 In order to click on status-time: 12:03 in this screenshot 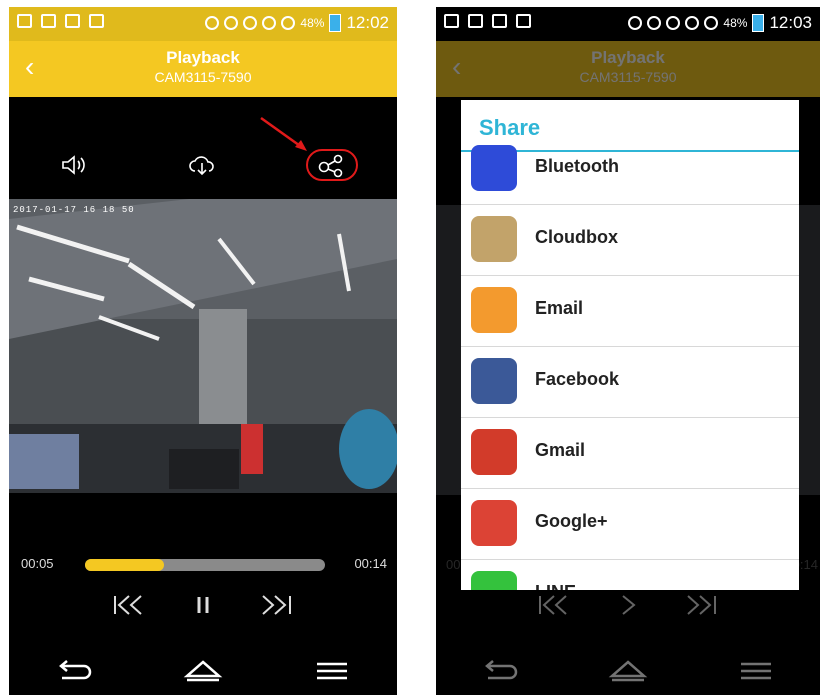, I will do `click(790, 22)`.